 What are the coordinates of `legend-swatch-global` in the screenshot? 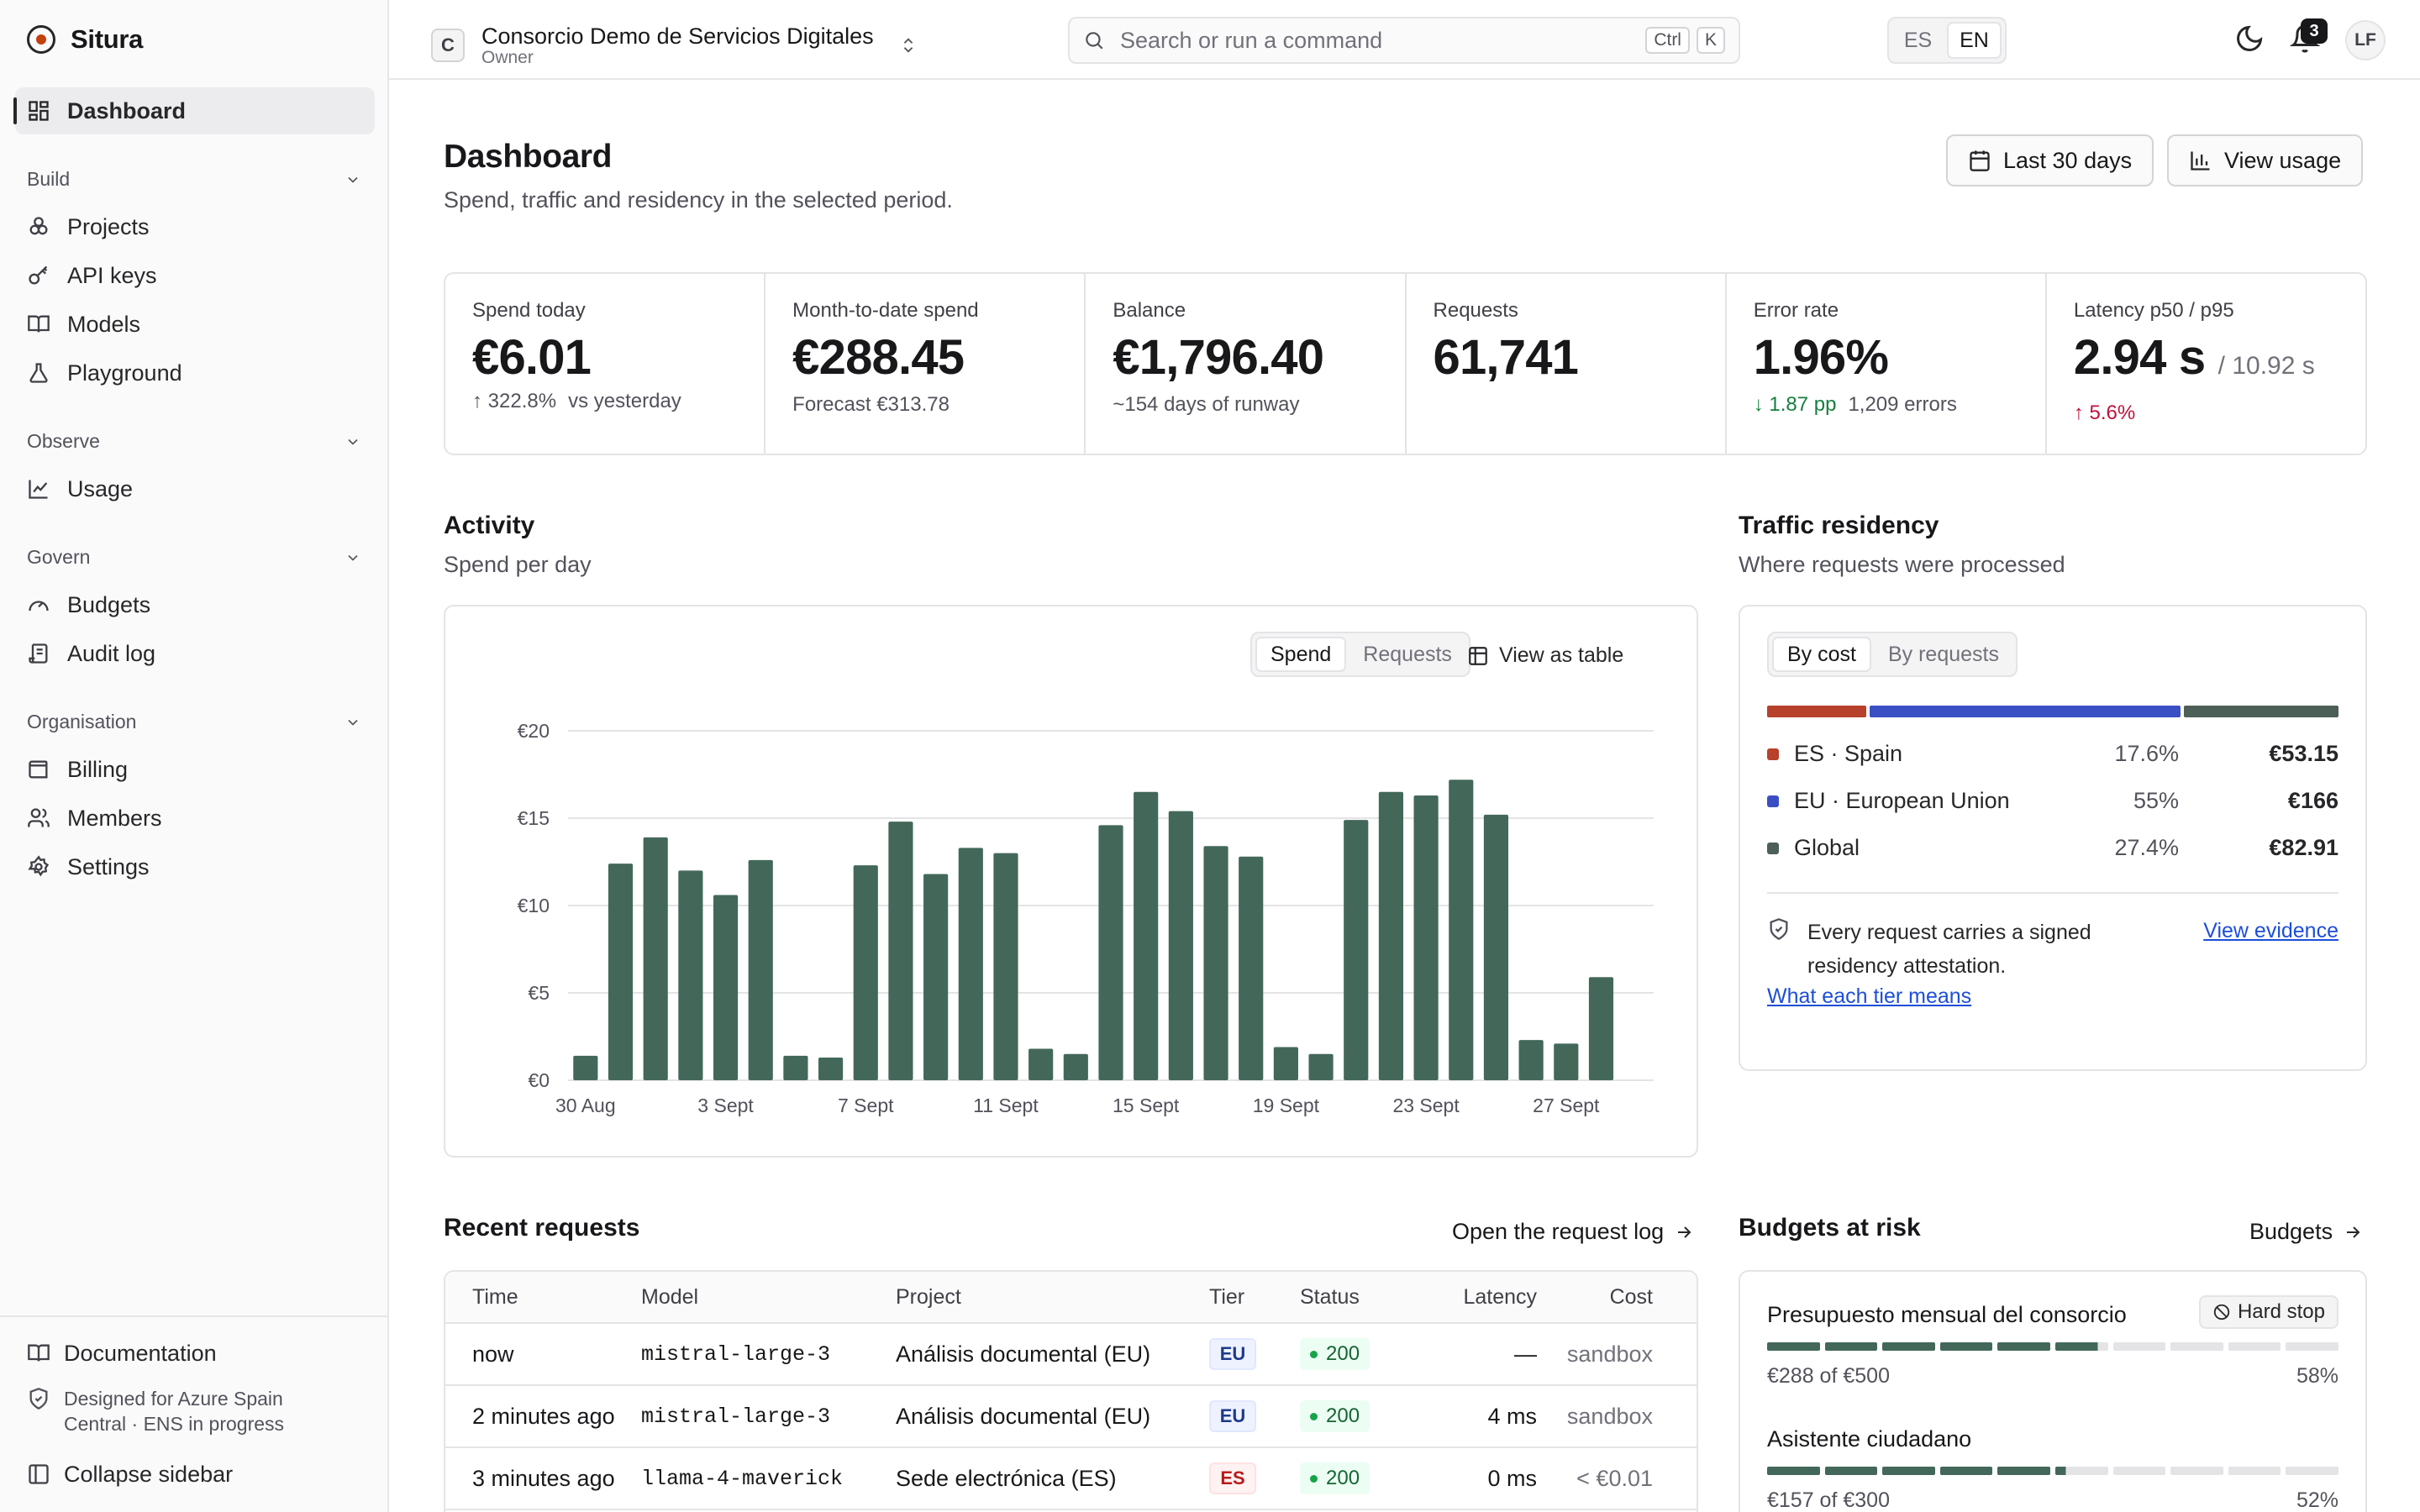 It's located at (1773, 848).